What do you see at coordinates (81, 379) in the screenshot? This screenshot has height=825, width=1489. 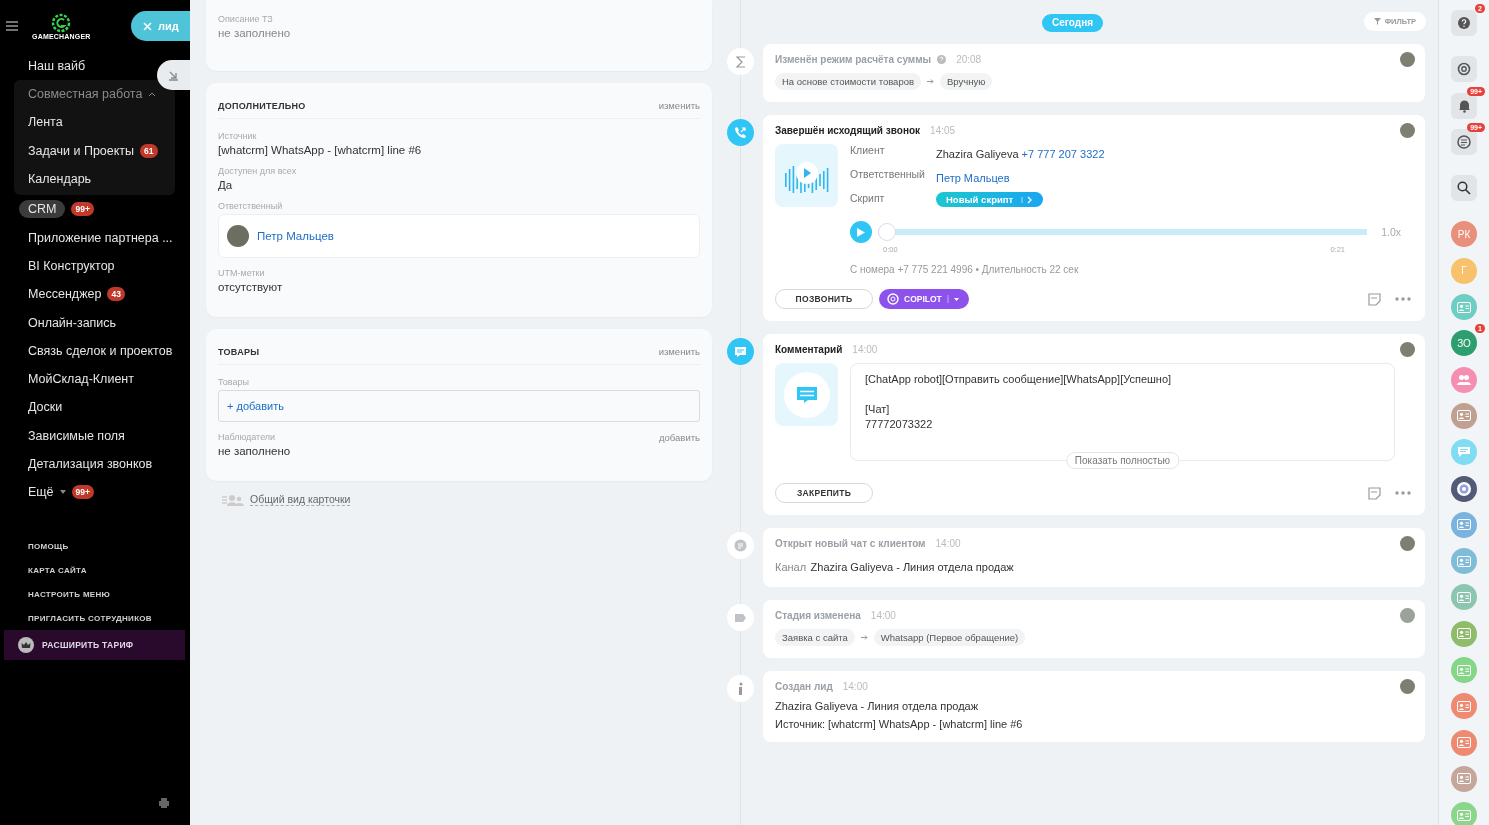 I see `menu-item: МойСклад-Клиент` at bounding box center [81, 379].